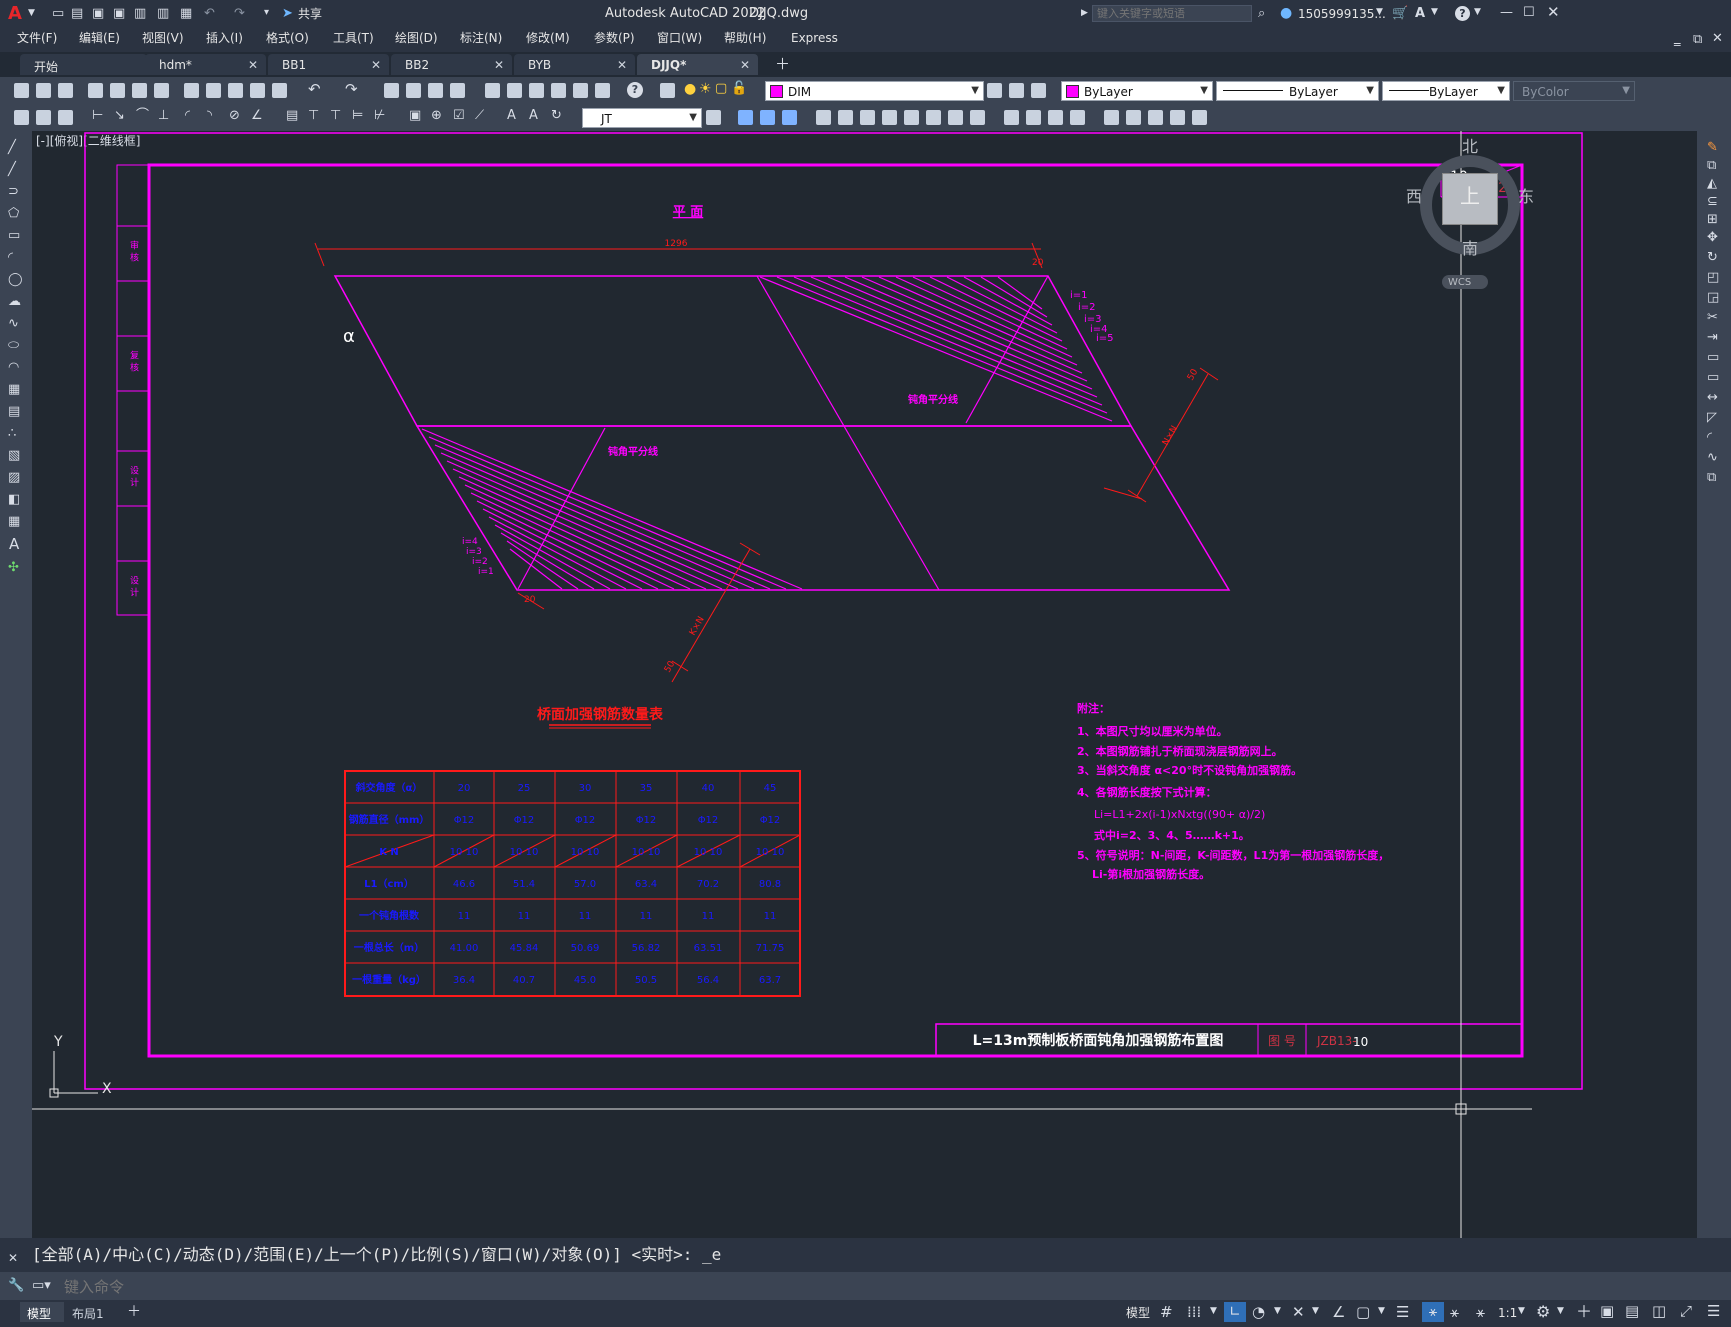 Image resolution: width=1731 pixels, height=1327 pixels. What do you see at coordinates (1507, 1313) in the screenshot?
I see `annotation-scale-value: 1:1` at bounding box center [1507, 1313].